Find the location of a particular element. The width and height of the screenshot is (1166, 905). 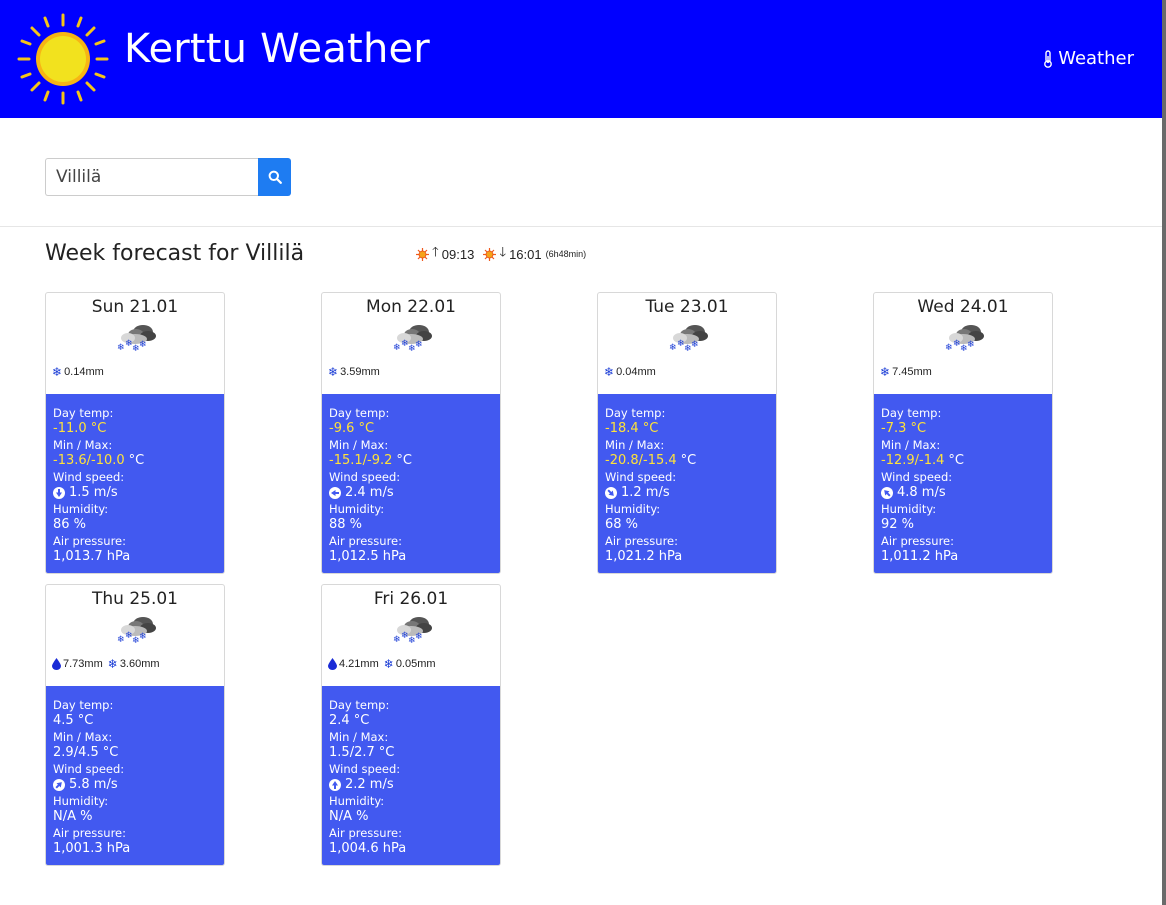

snow-value: 3.60mm is located at coordinates (139, 664).